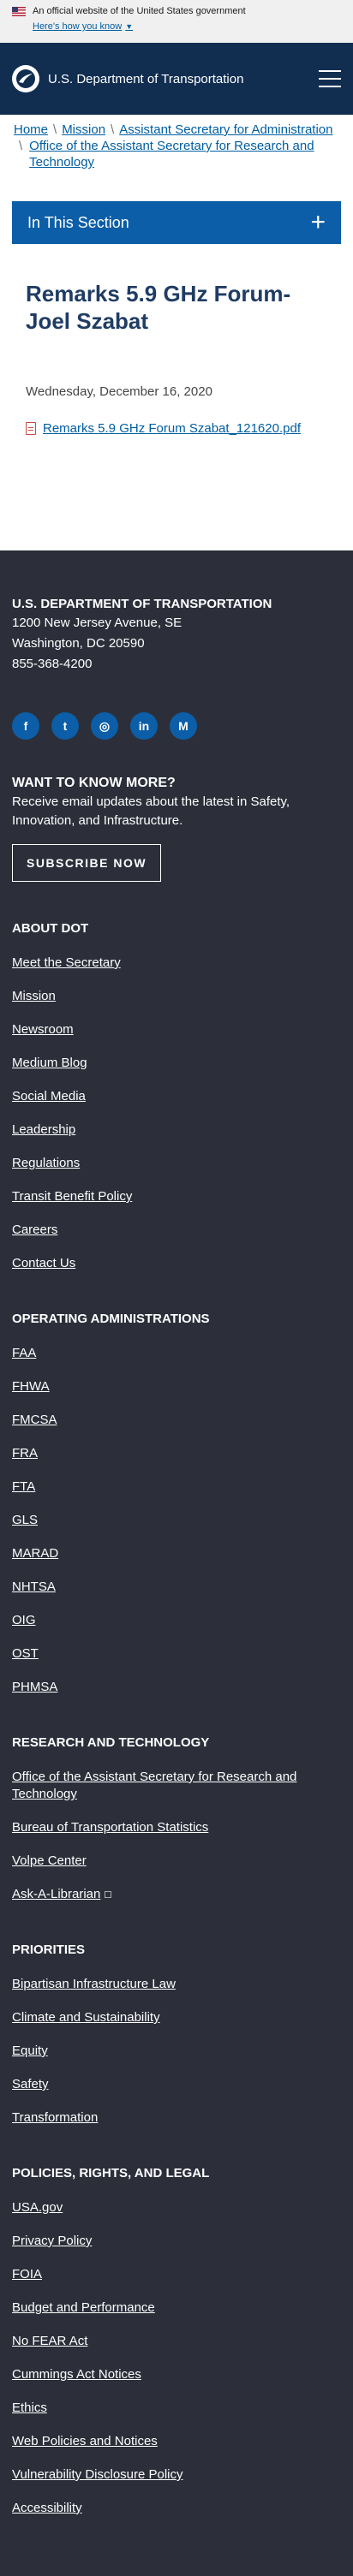 The image size is (353, 2576). Describe the element at coordinates (49, 1861) in the screenshot. I see `footer-link: Volpe Center` at that location.